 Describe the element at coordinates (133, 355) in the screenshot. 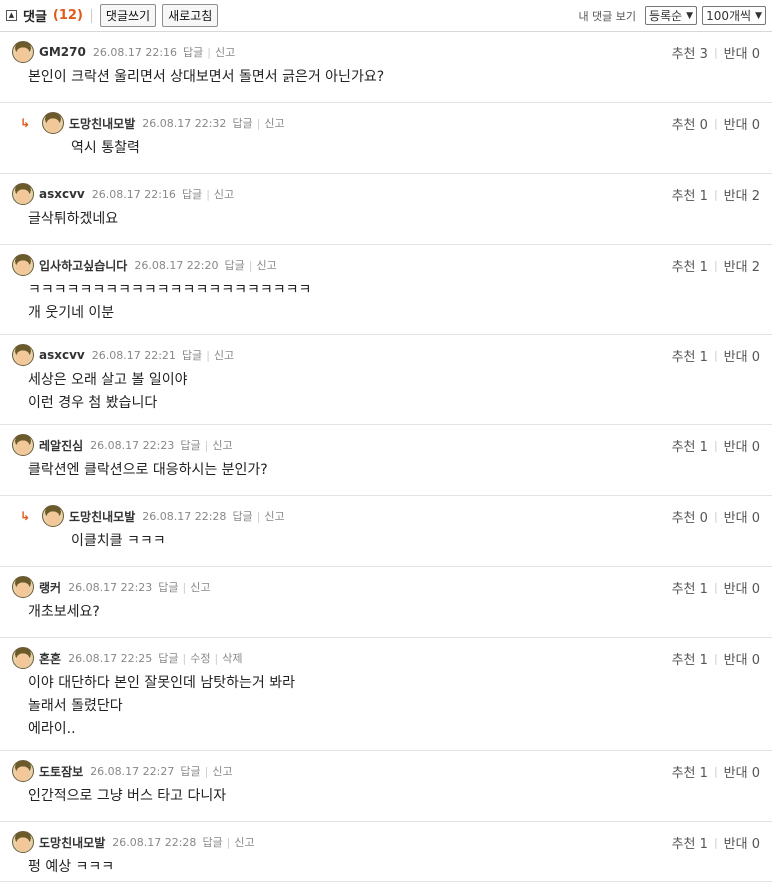

I see `comment-date: 26.08.17 22:21` at that location.